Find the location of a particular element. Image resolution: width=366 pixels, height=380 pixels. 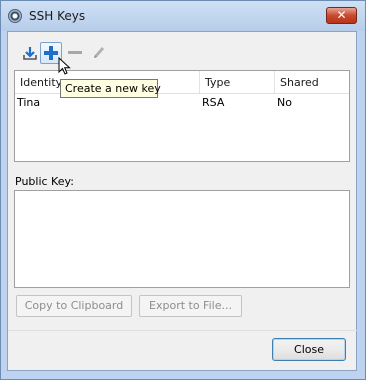

window-title: SSH Keys is located at coordinates (57, 16).